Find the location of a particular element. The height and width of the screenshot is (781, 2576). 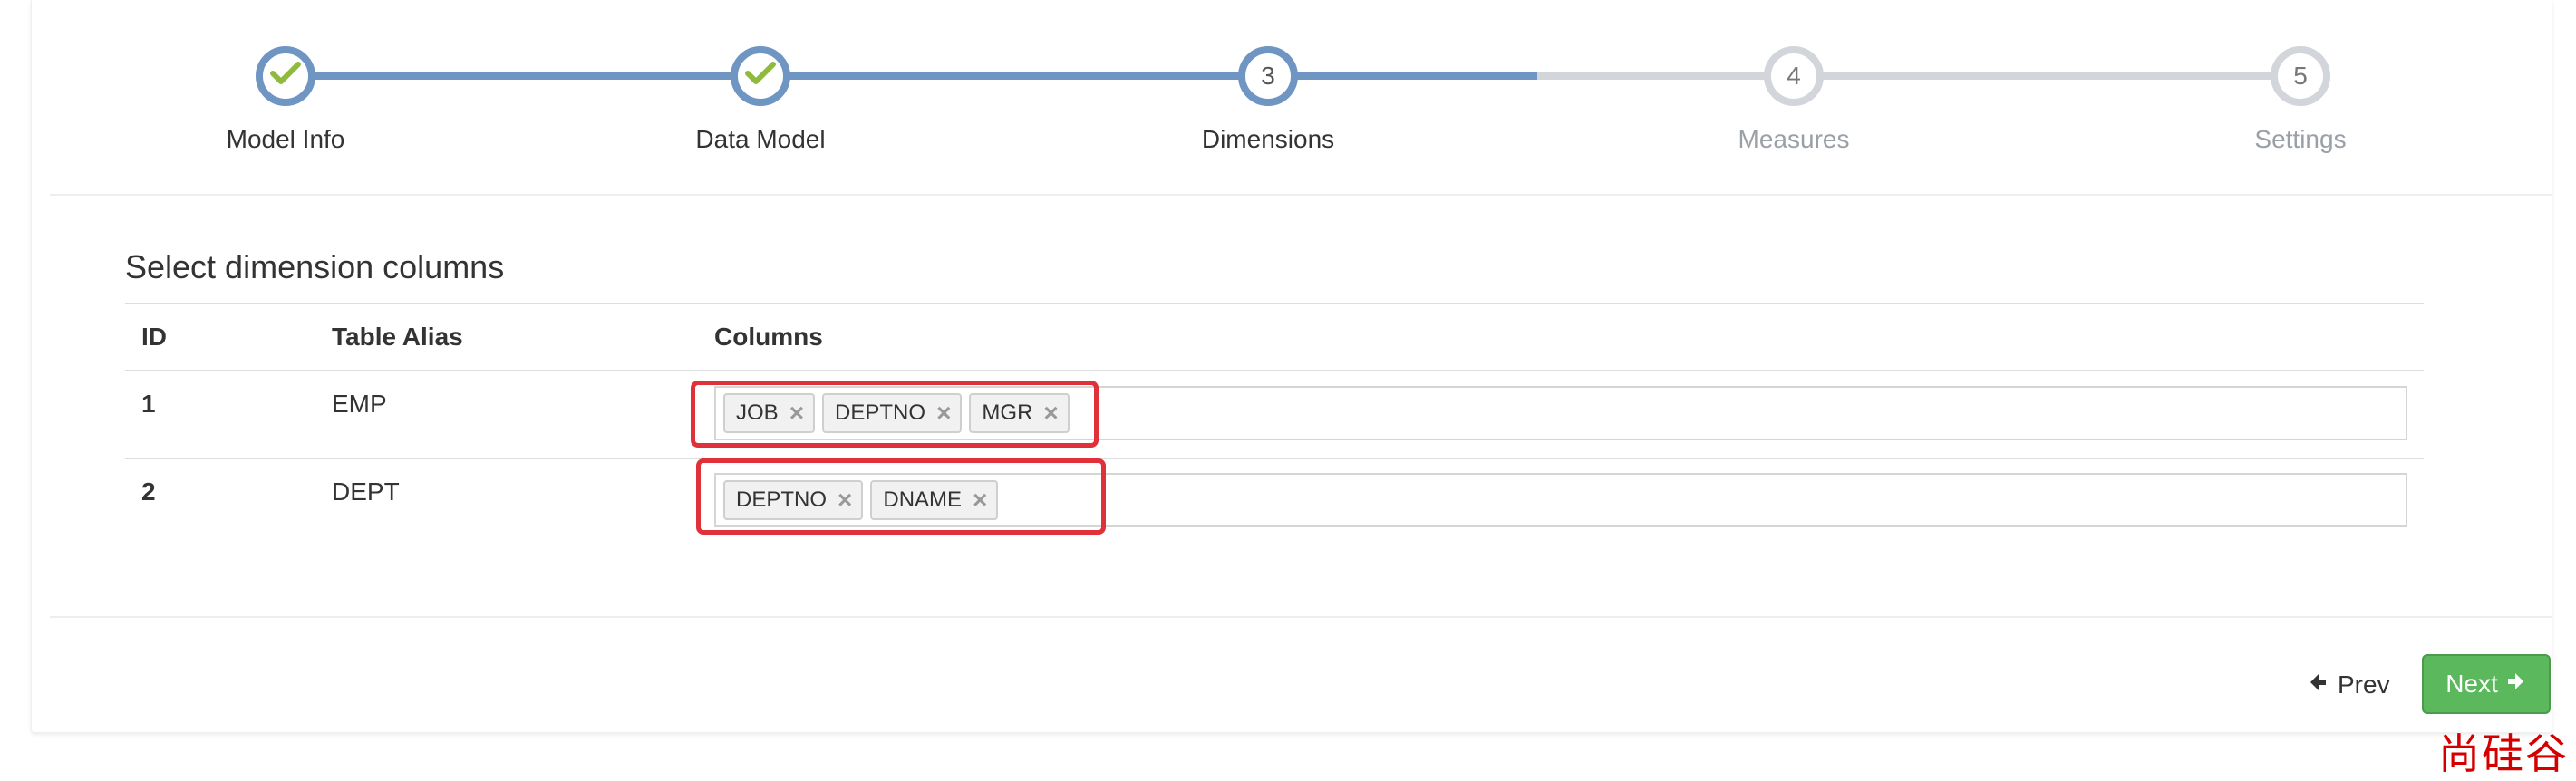

next-button: Next is located at coordinates (2486, 684).